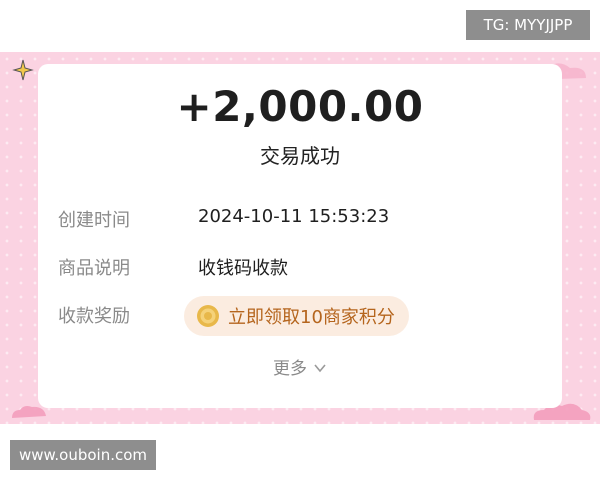 The height and width of the screenshot is (480, 600). Describe the element at coordinates (23, 70) in the screenshot. I see `star-decoration-icon` at that location.